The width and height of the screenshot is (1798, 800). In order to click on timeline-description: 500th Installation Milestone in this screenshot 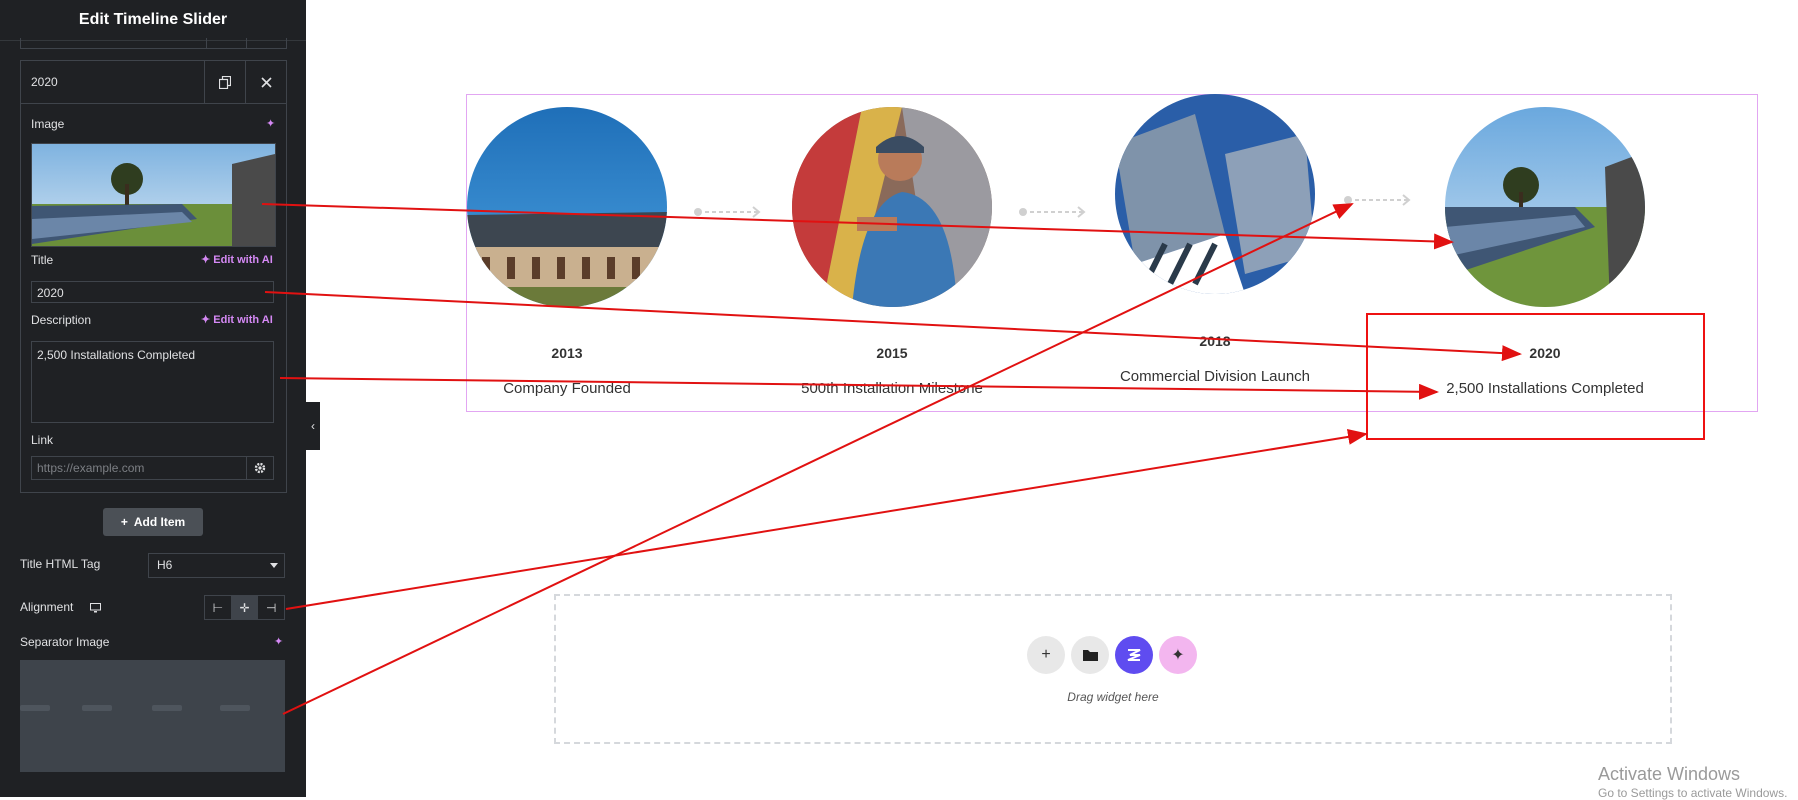, I will do `click(892, 388)`.